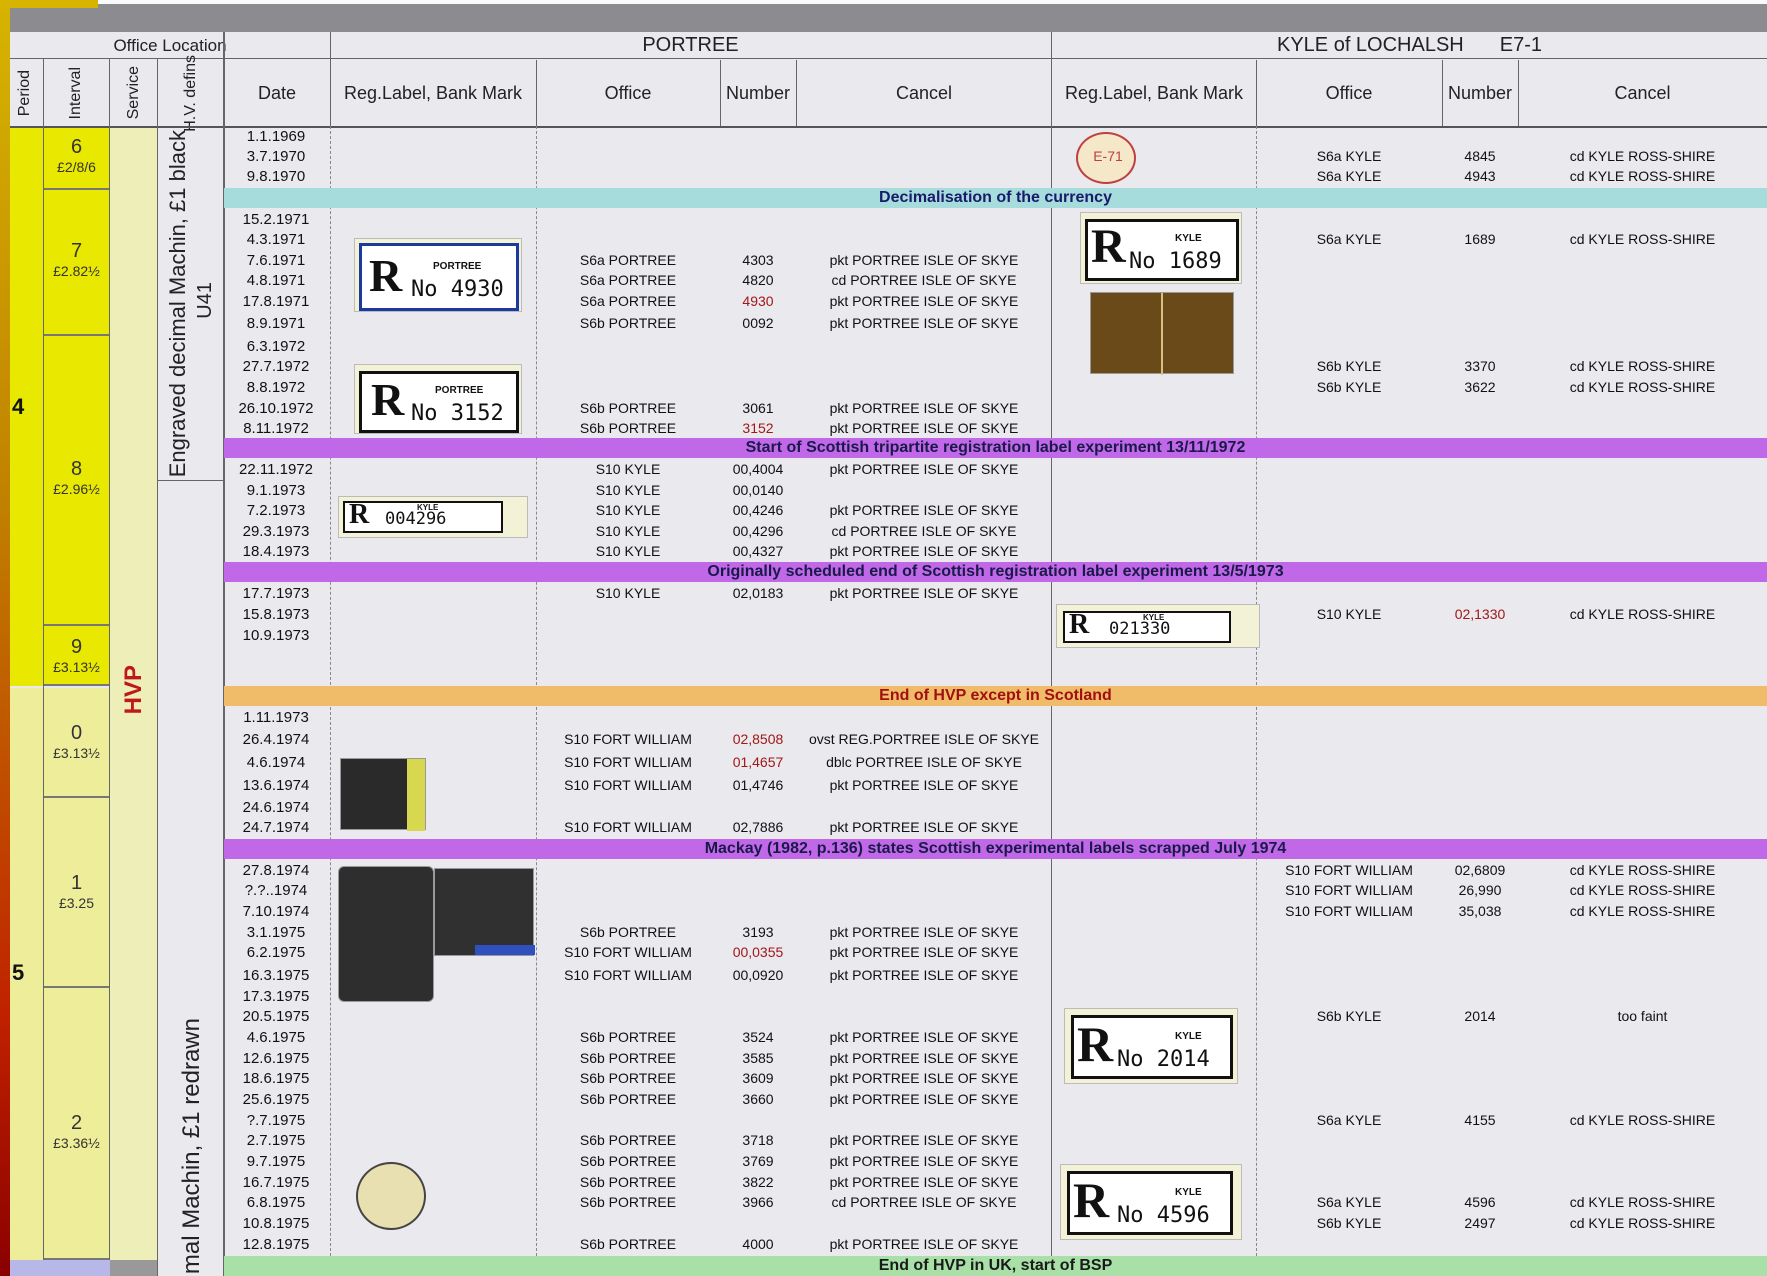 This screenshot has width=1767, height=1276. I want to click on interval-7: 7 £2.82½, so click(76, 263).